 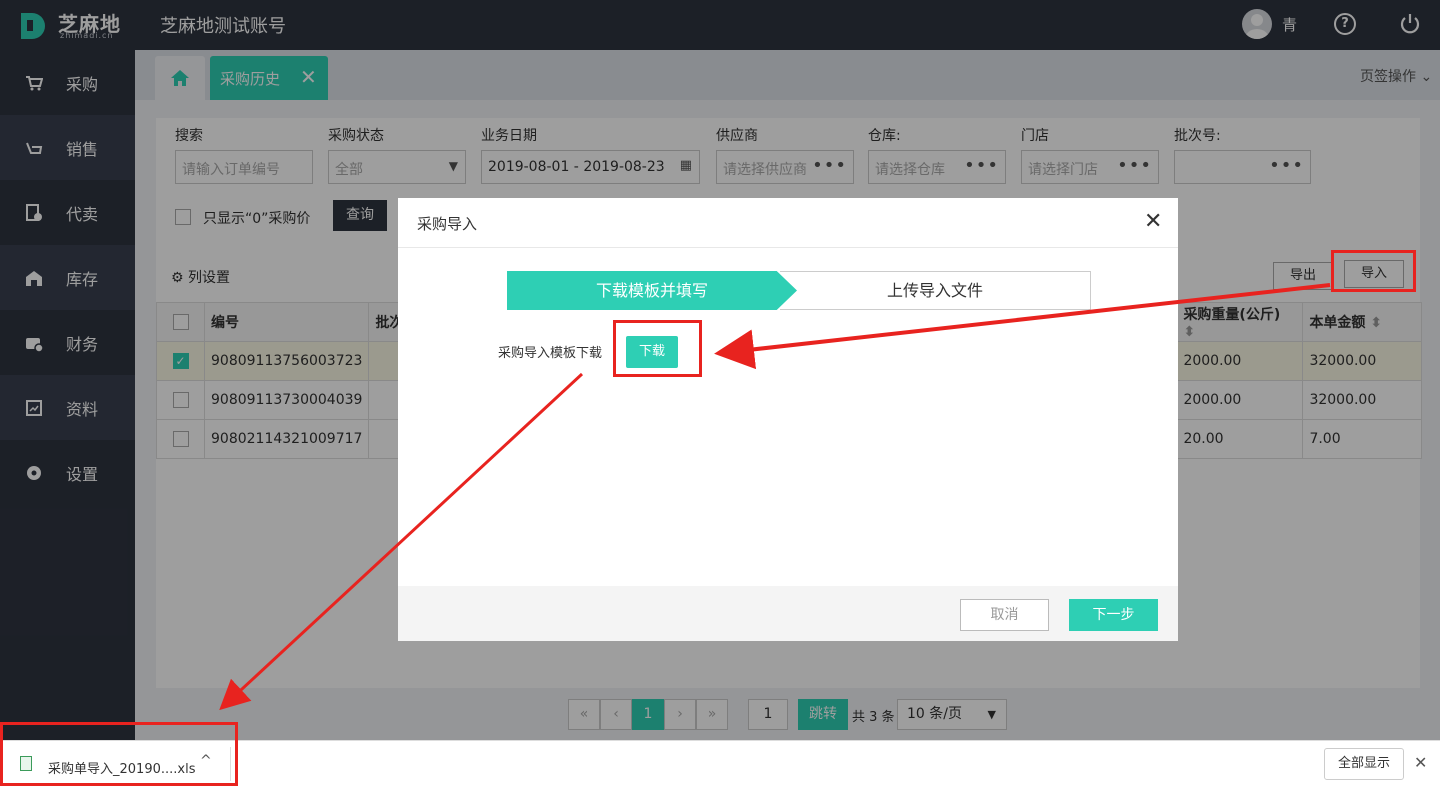 What do you see at coordinates (657, 348) in the screenshot?
I see `highlight-download` at bounding box center [657, 348].